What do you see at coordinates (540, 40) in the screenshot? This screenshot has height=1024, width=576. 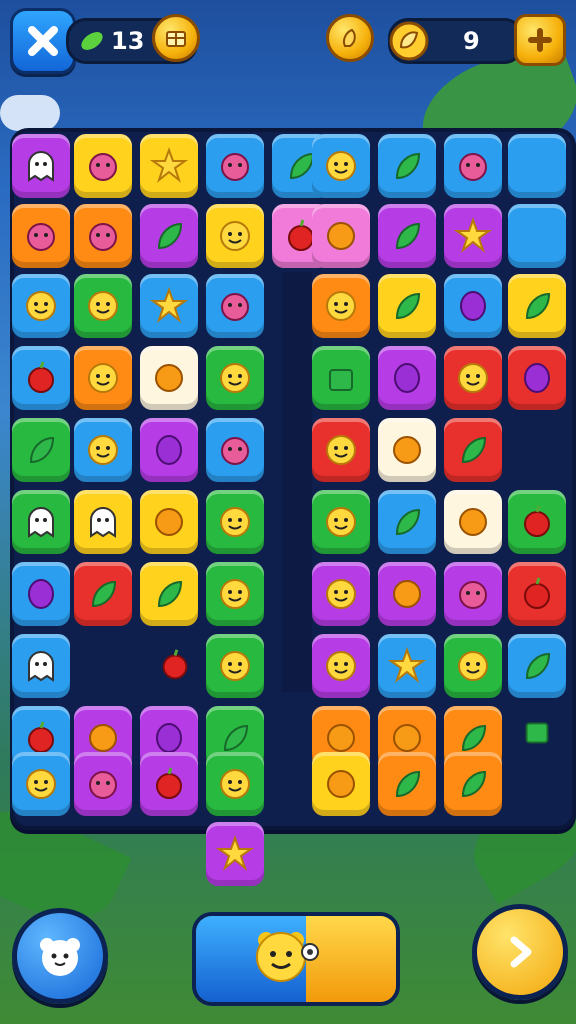 I see `add-button` at bounding box center [540, 40].